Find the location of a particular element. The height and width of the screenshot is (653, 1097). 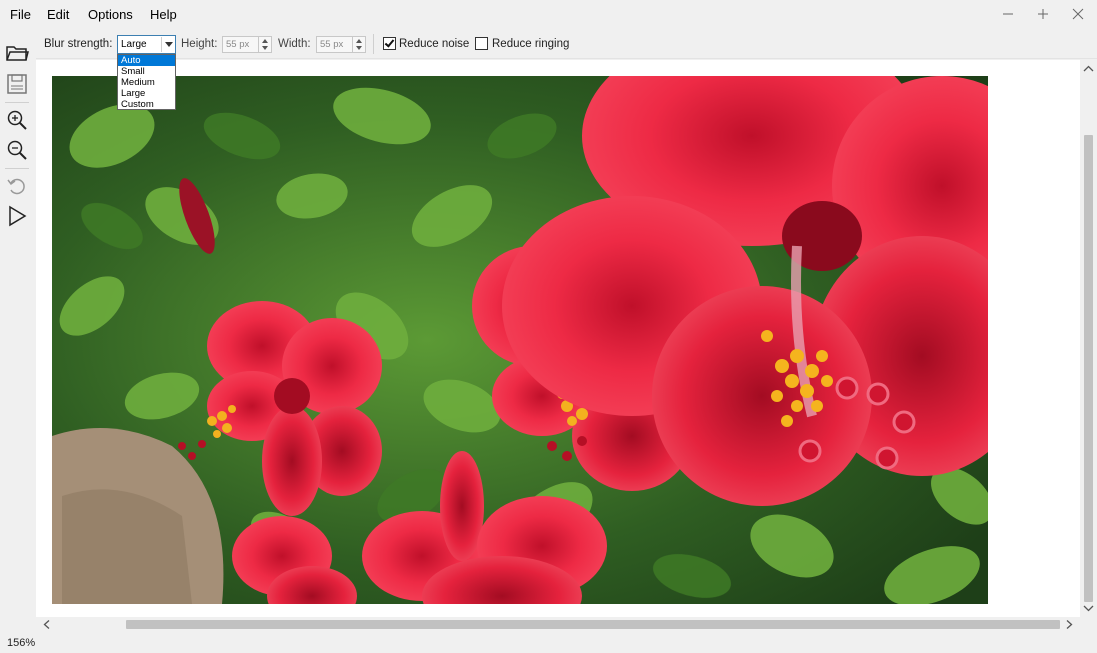

zoom-out-button is located at coordinates (17, 150).